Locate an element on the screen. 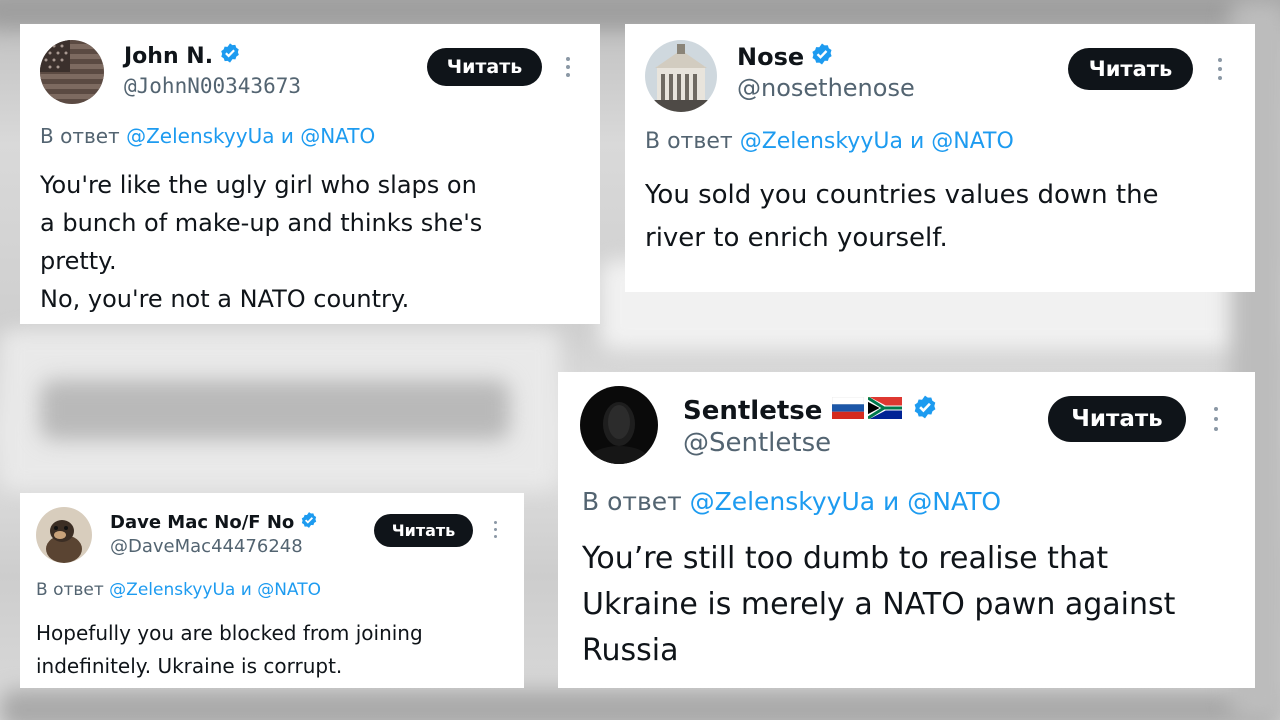 This screenshot has width=1280, height=720. display-name: Dave Mac No/F No is located at coordinates (214, 522).